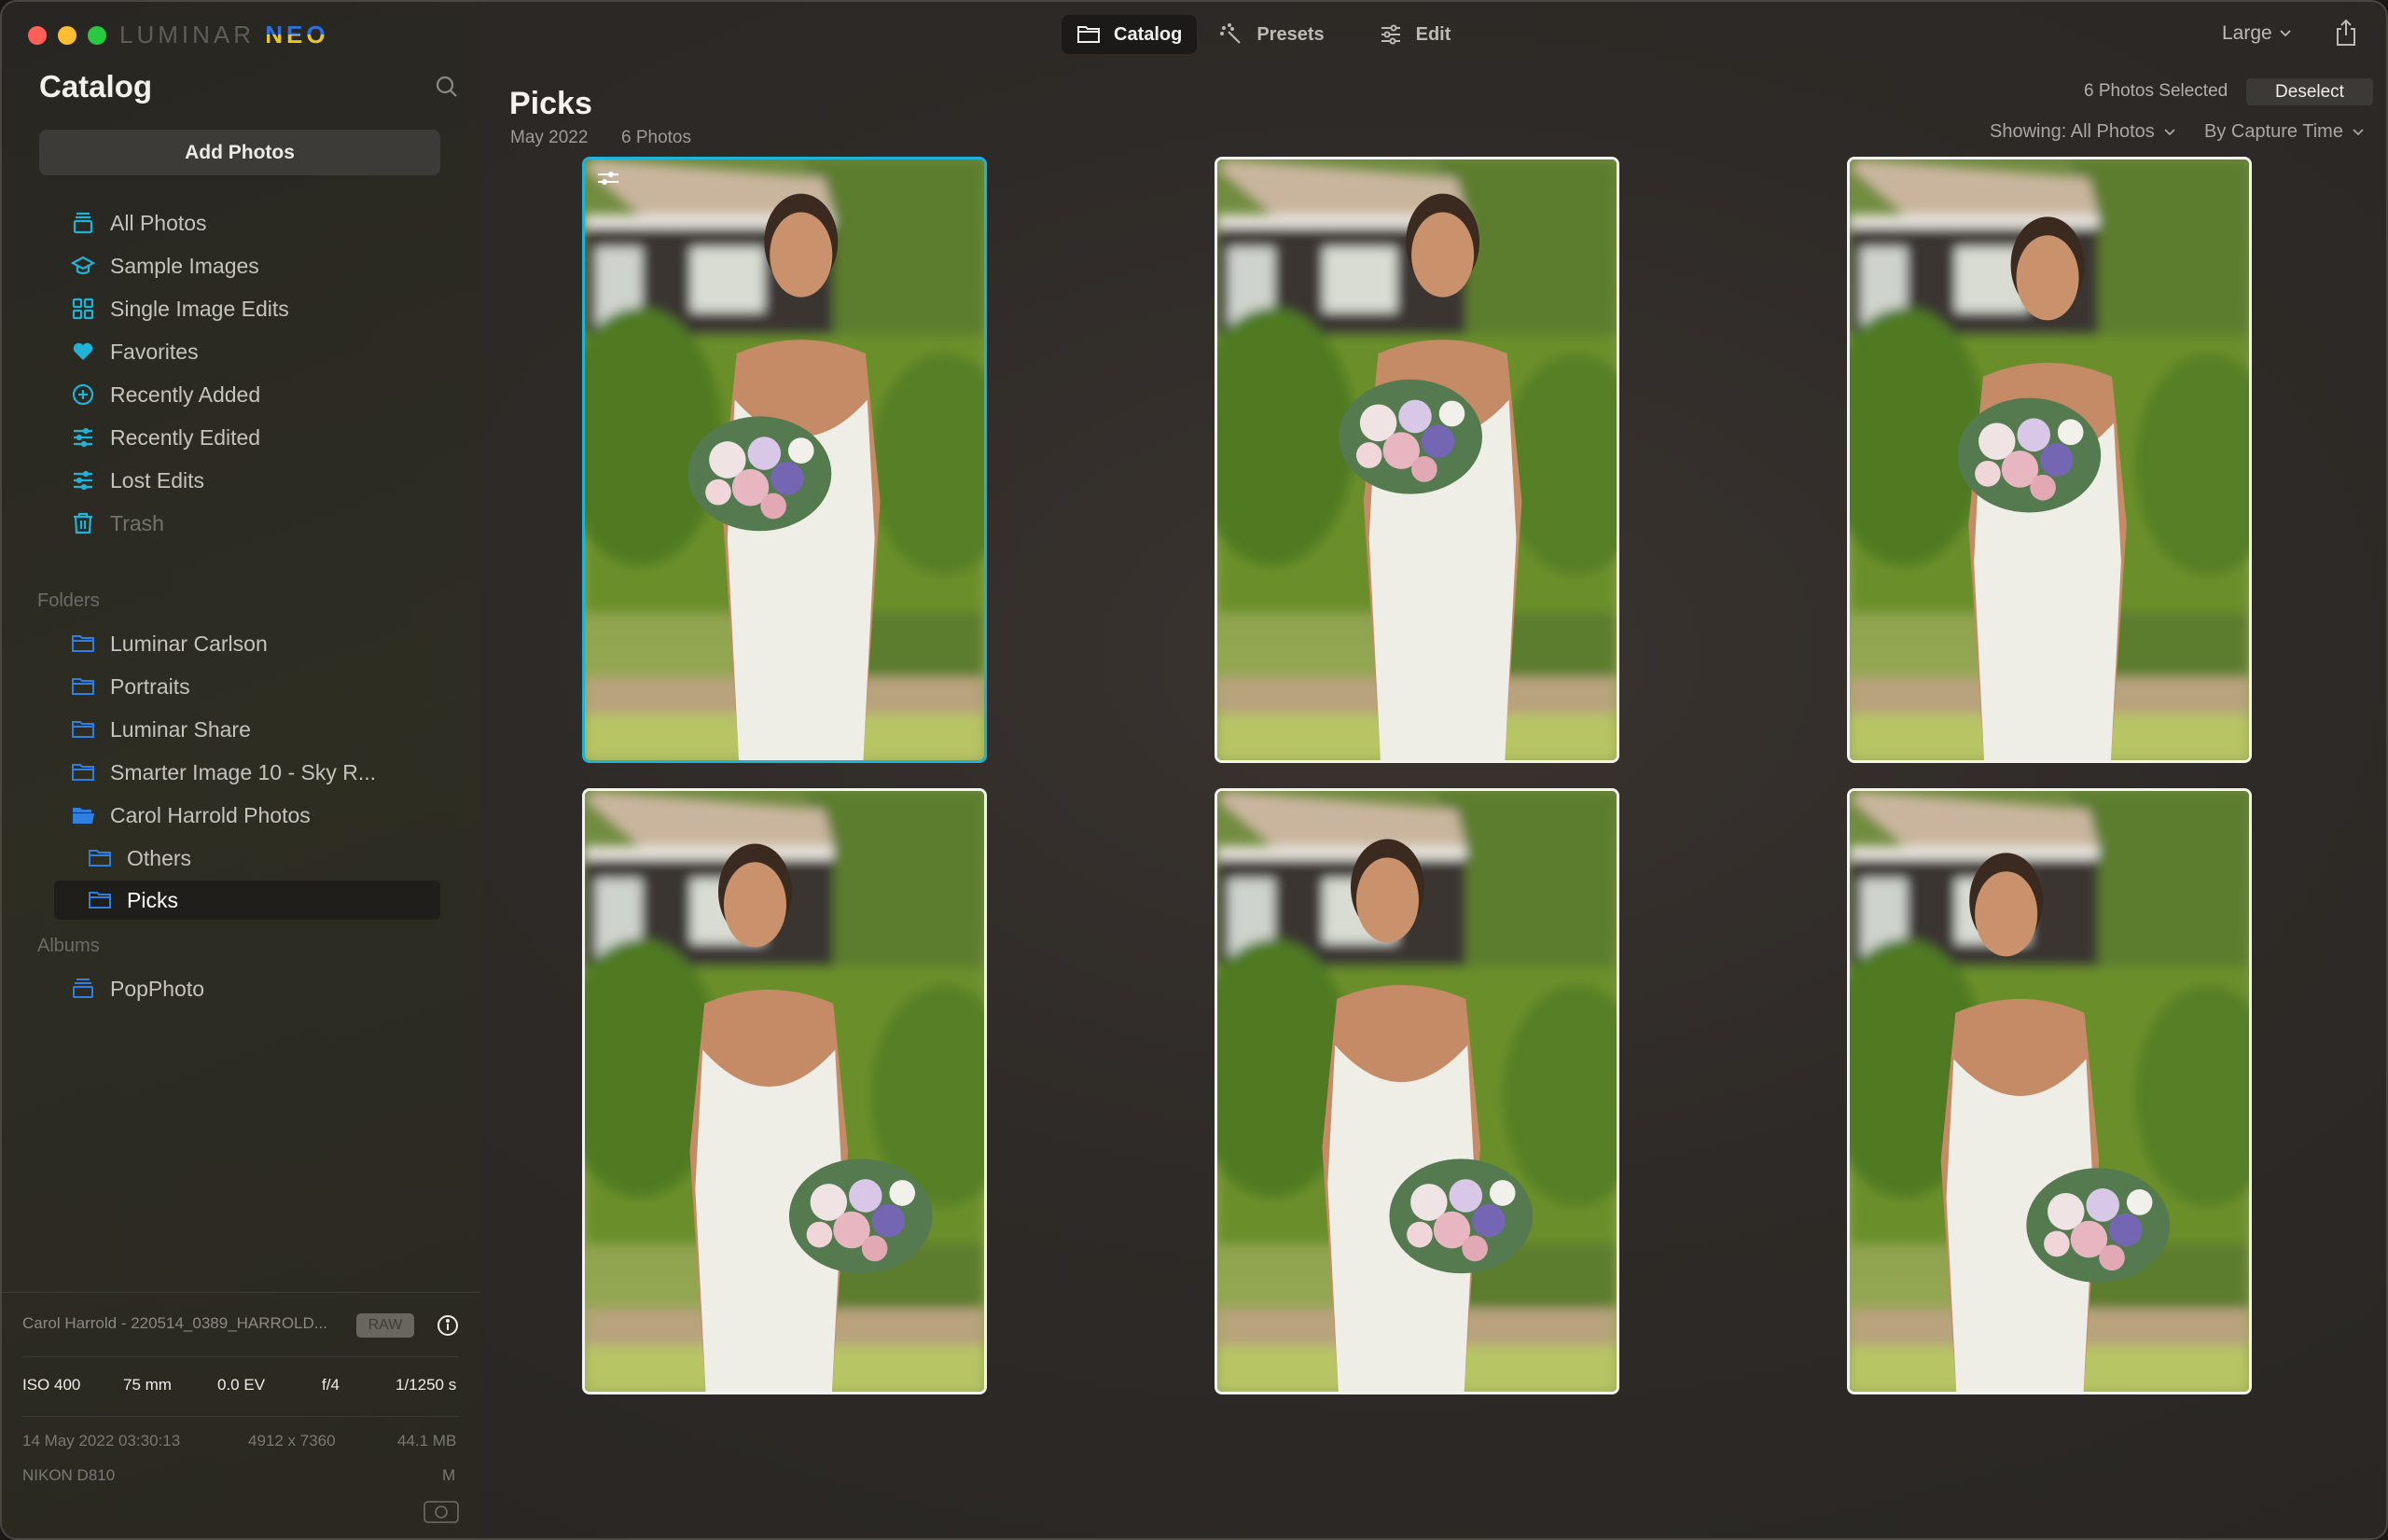 The width and height of the screenshot is (2388, 1540). I want to click on tab-edit: Edit, so click(1415, 35).